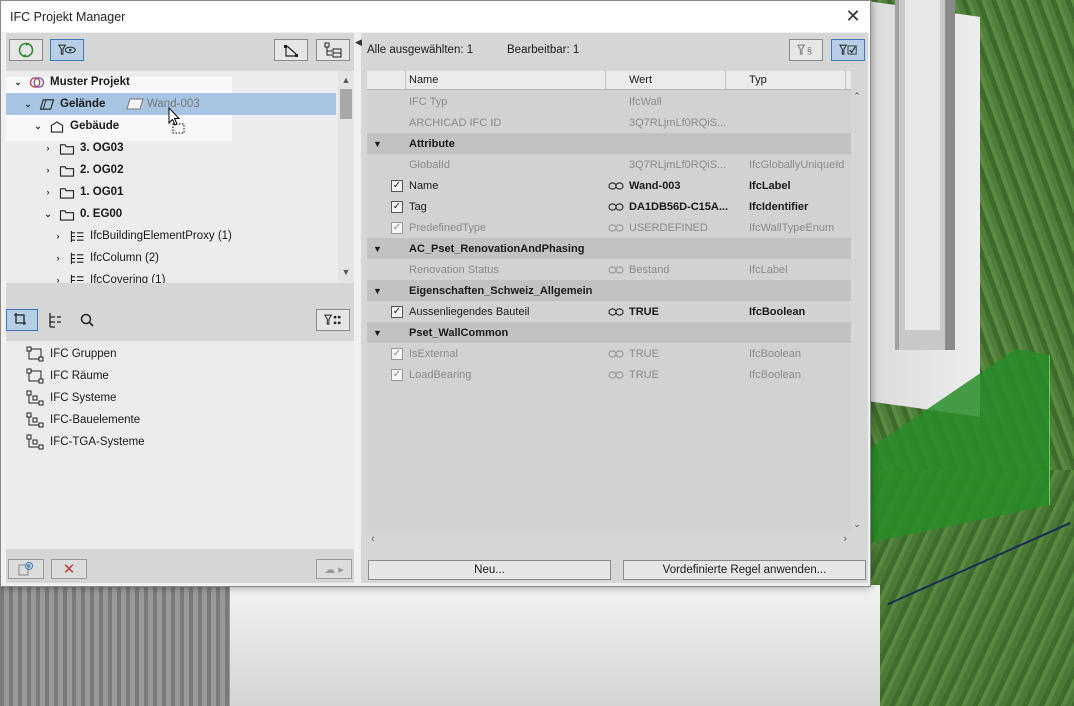  Describe the element at coordinates (67, 50) in the screenshot. I see `filter-view-button` at that location.